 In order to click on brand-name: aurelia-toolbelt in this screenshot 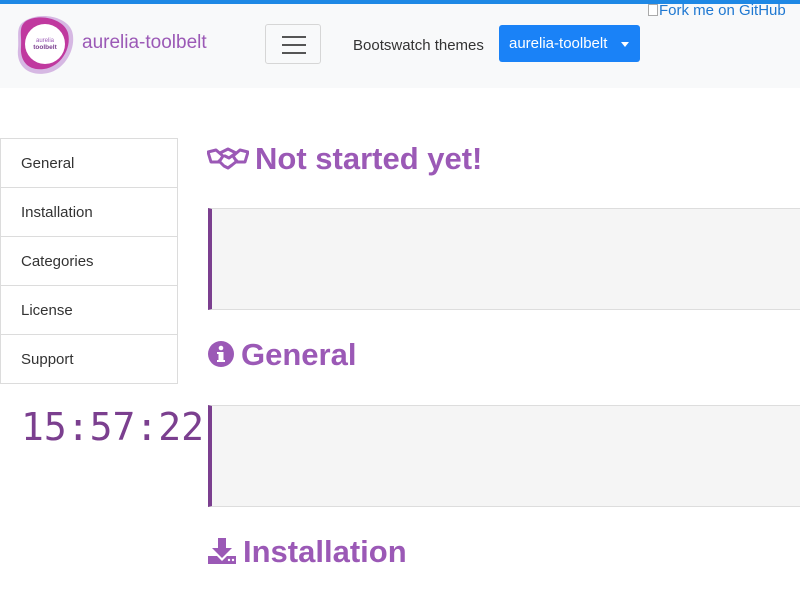, I will do `click(144, 43)`.